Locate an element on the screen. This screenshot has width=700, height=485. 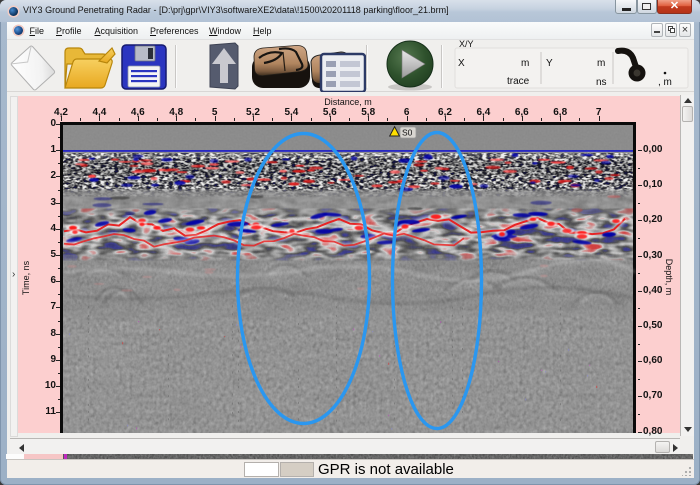
svg-text: X is located at coordinates (461, 63).